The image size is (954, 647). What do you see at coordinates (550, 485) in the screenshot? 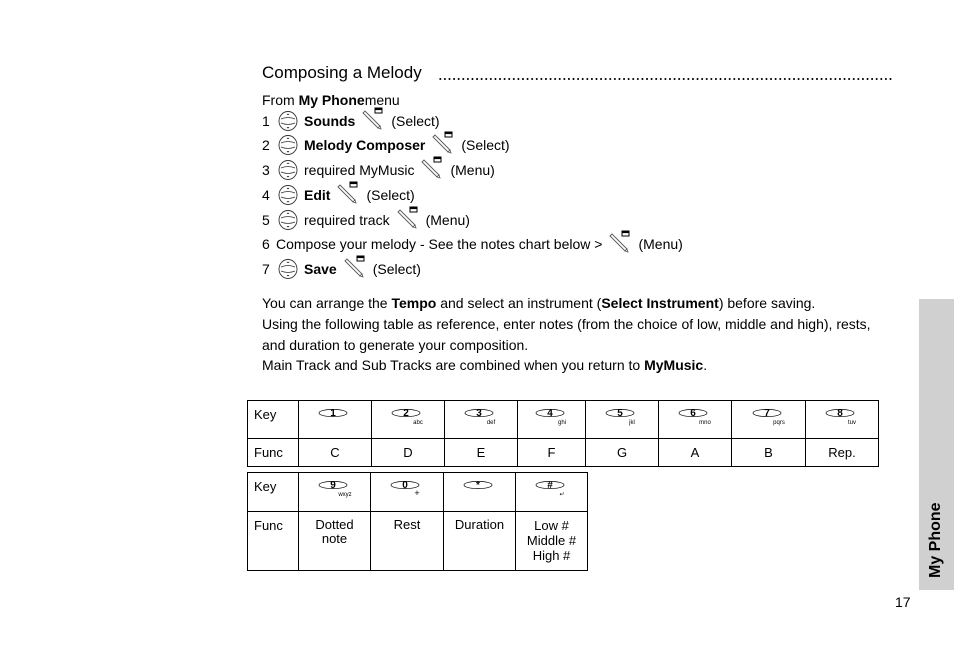
I see `key-digit: #` at bounding box center [550, 485].